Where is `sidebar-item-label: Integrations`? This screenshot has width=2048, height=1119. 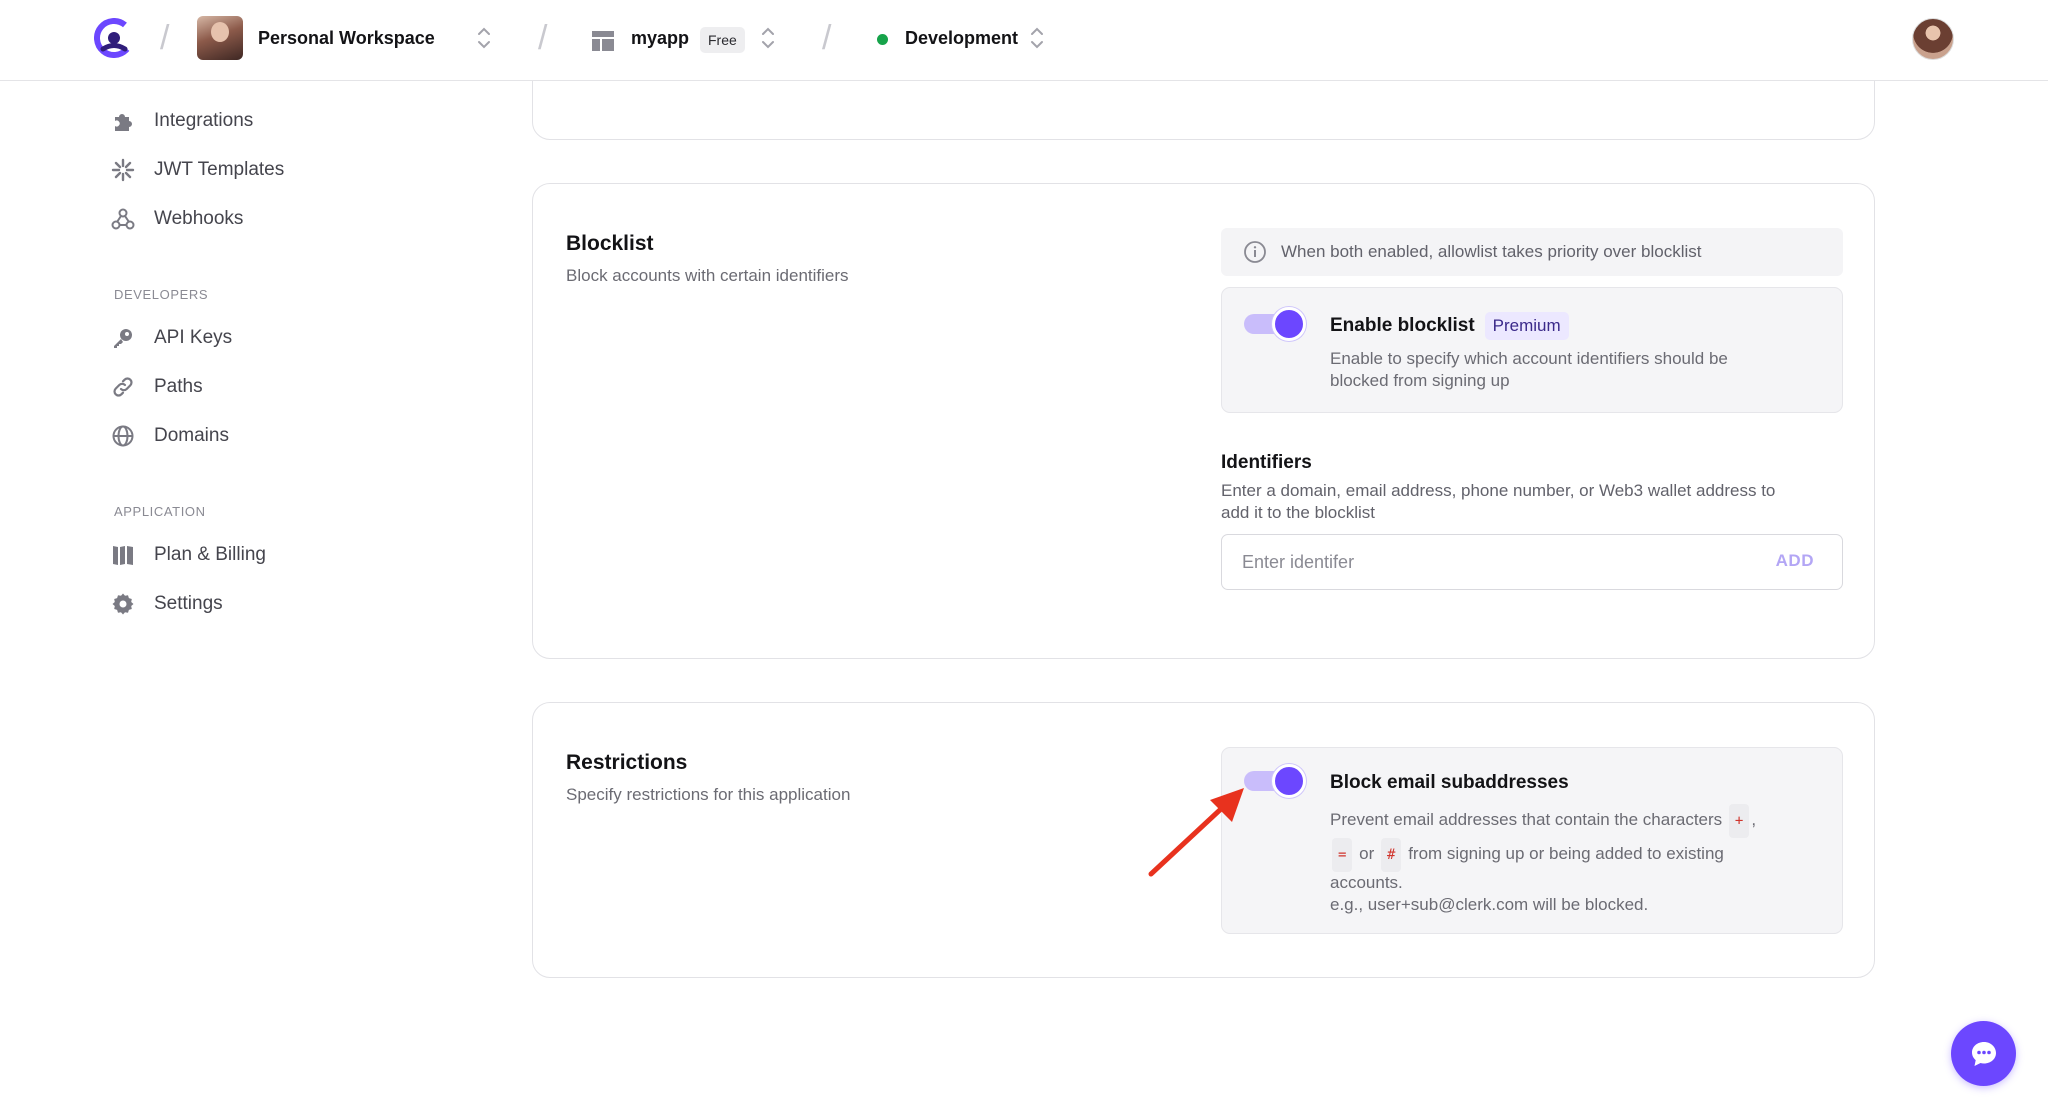 sidebar-item-label: Integrations is located at coordinates (204, 120).